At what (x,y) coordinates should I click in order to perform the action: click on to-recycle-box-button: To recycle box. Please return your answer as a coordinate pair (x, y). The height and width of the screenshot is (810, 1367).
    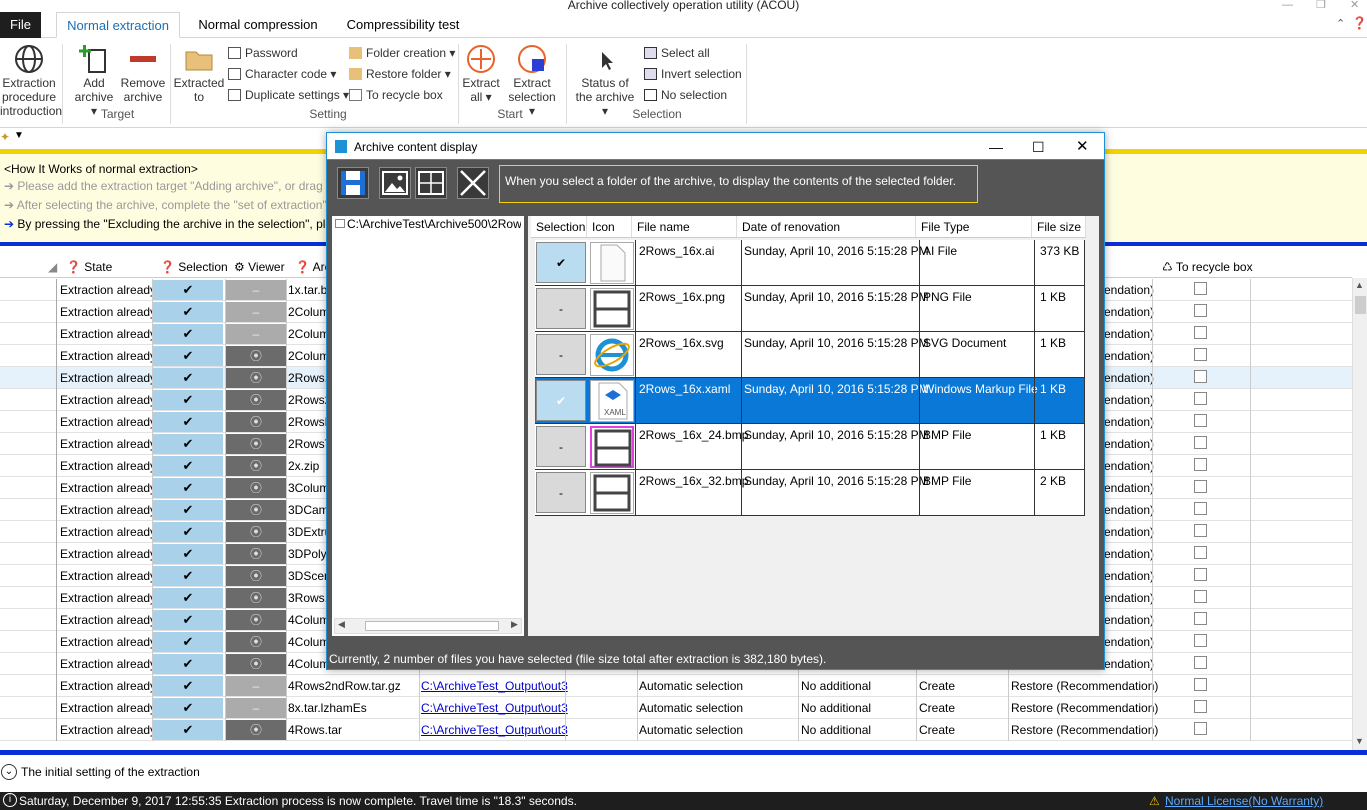
    Looking at the image, I should click on (396, 95).